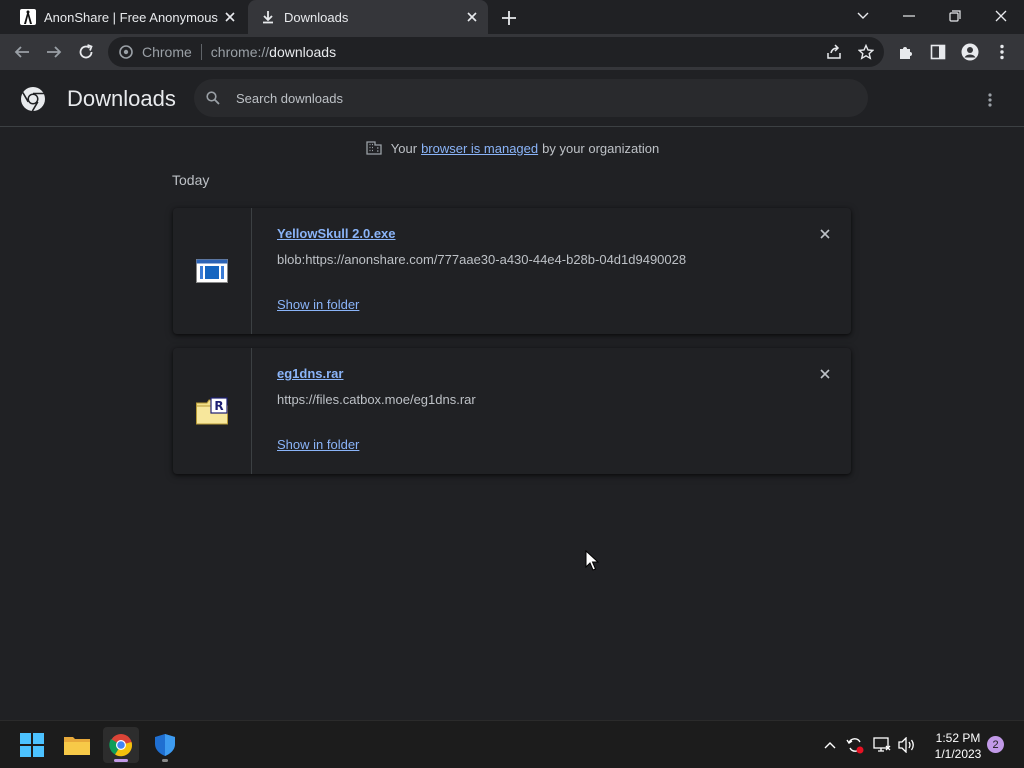 This screenshot has width=1024, height=768. I want to click on new-tab-button, so click(509, 18).